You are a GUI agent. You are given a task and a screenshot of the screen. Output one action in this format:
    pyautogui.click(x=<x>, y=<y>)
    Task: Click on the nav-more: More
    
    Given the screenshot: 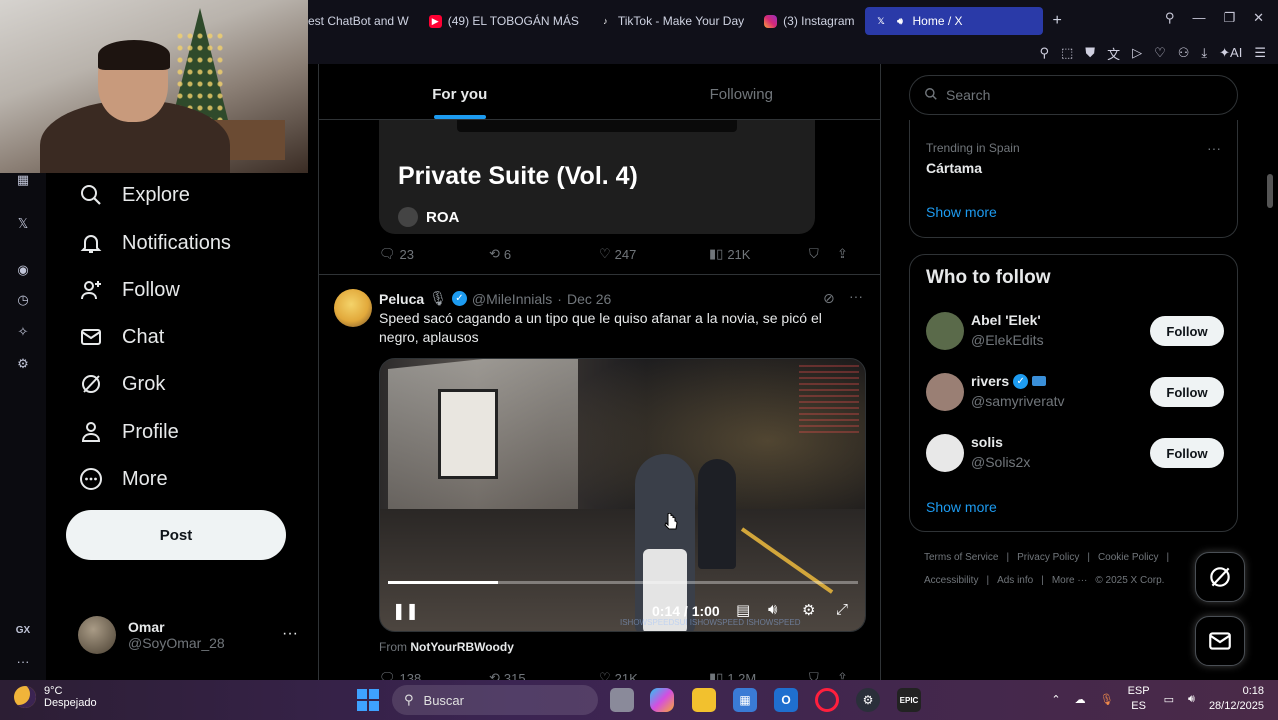 What is the action you would take?
    pyautogui.click(x=123, y=479)
    